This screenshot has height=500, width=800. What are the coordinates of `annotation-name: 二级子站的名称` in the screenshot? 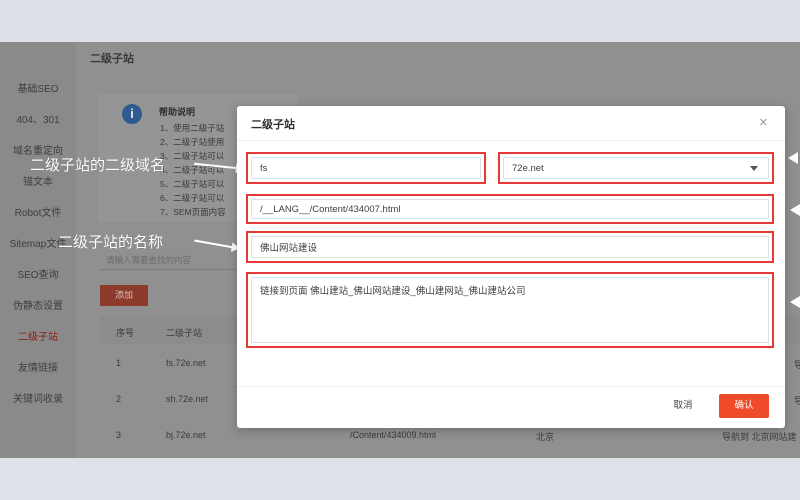 It's located at (111, 242).